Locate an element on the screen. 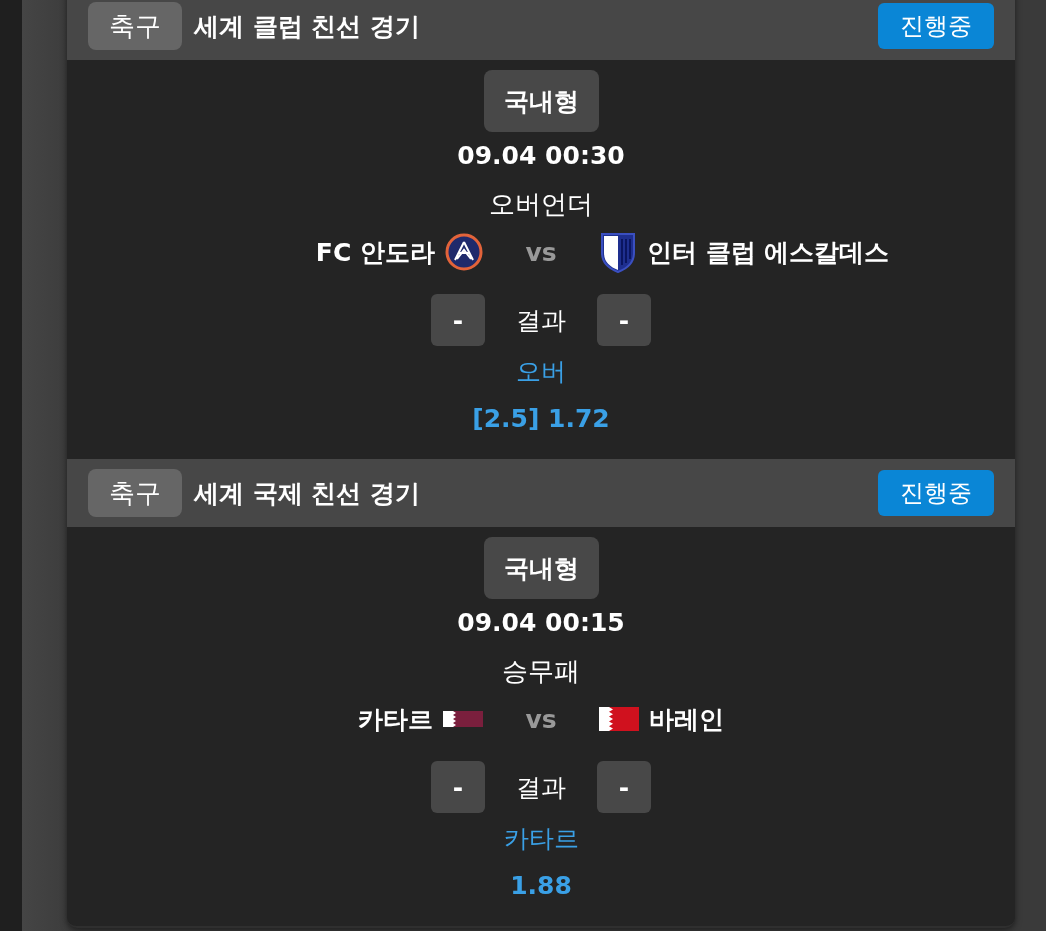  bet-odds: 1.88 is located at coordinates (541, 886).